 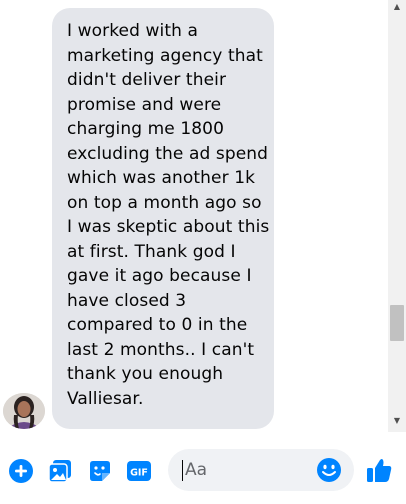 I want to click on composer-bar: GIF Aa, so click(x=203, y=468).